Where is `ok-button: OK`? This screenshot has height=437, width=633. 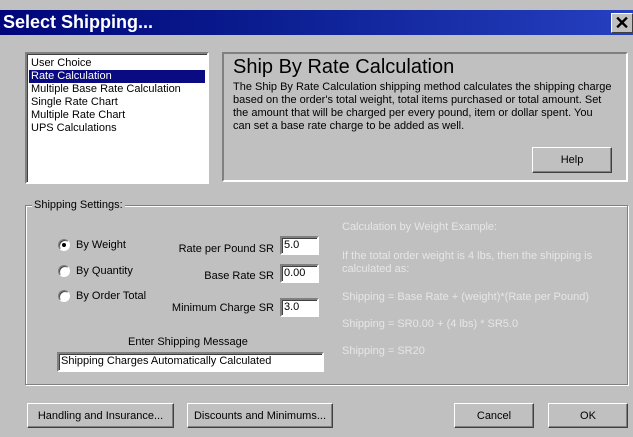
ok-button: OK is located at coordinates (588, 415).